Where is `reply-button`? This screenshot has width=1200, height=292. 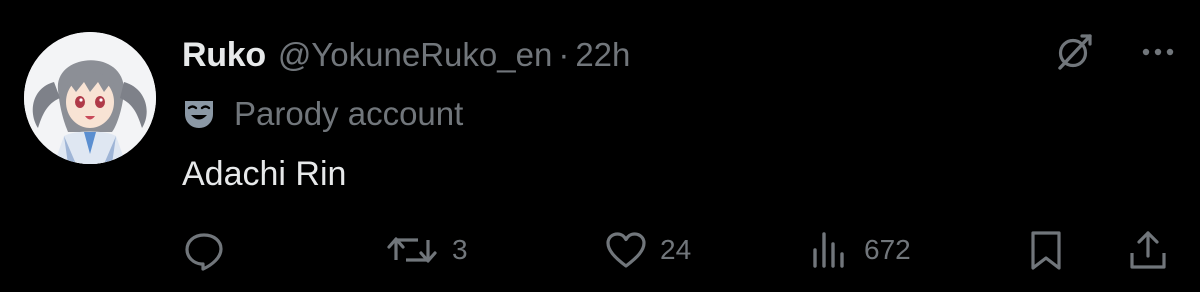
reply-button is located at coordinates (210, 250).